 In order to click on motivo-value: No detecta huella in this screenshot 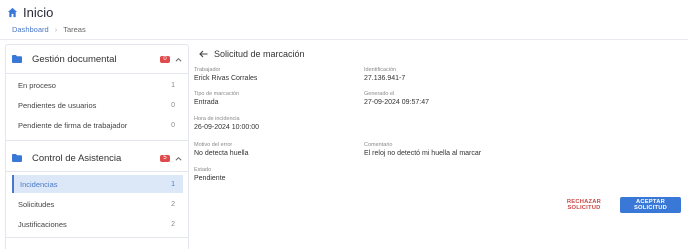, I will do `click(221, 153)`.